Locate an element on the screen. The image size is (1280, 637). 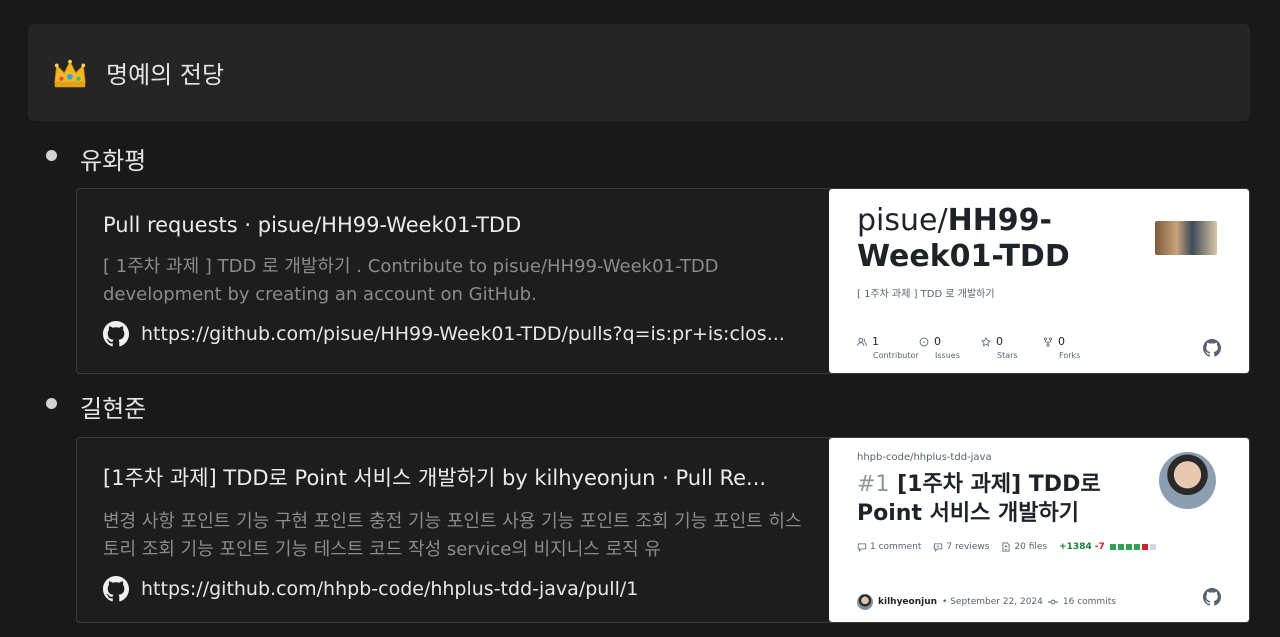
people-icon is located at coordinates (862, 341).